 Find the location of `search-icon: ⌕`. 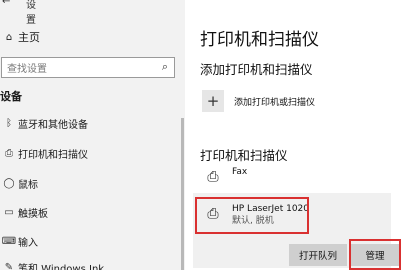

search-icon: ⌕ is located at coordinates (165, 67).